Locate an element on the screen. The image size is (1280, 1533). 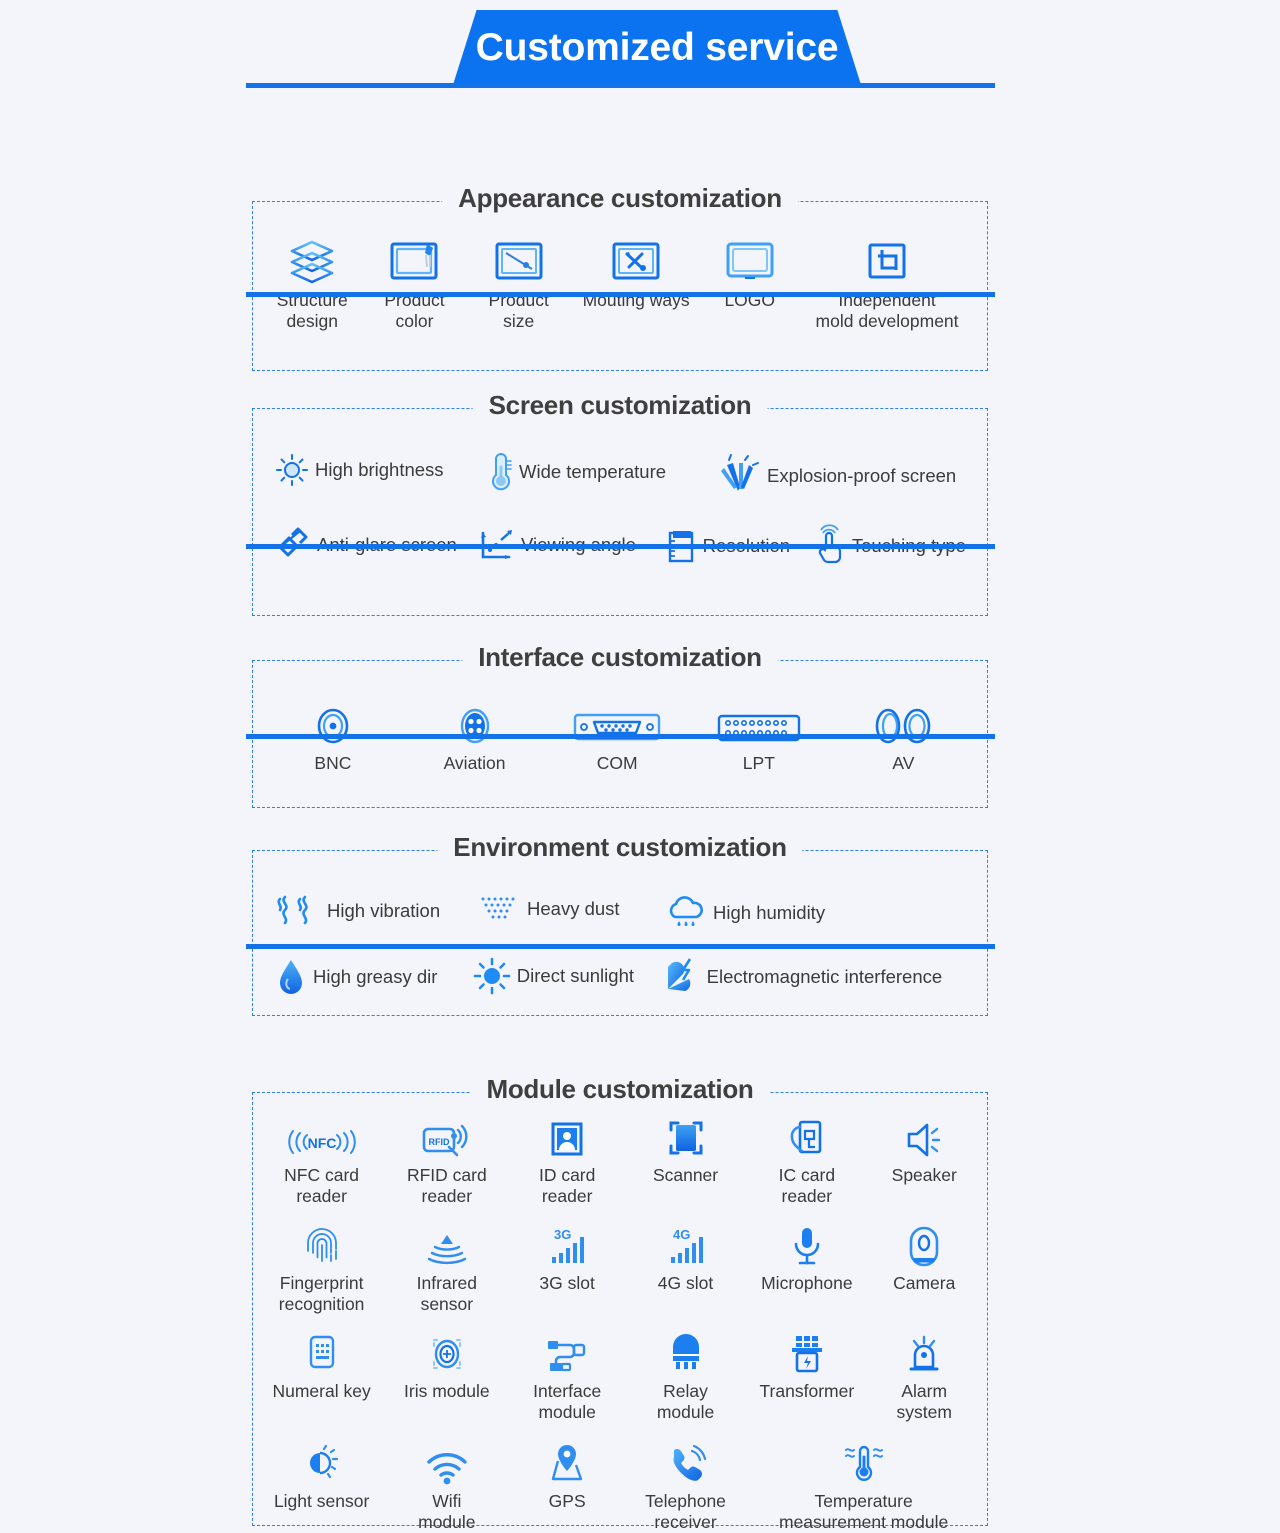
item-mouting-ways: Mouting ways is located at coordinates (636, 275).